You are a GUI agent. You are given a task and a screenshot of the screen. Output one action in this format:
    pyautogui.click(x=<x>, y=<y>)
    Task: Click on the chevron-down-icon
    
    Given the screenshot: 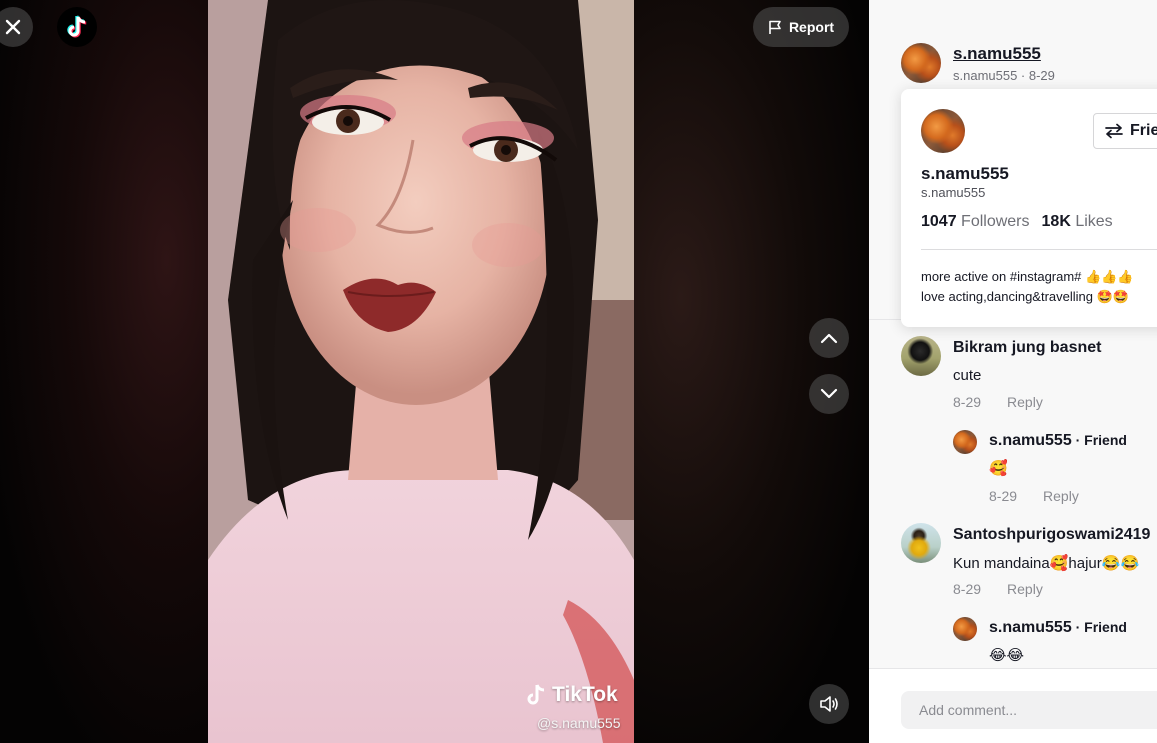 What is the action you would take?
    pyautogui.click(x=829, y=393)
    